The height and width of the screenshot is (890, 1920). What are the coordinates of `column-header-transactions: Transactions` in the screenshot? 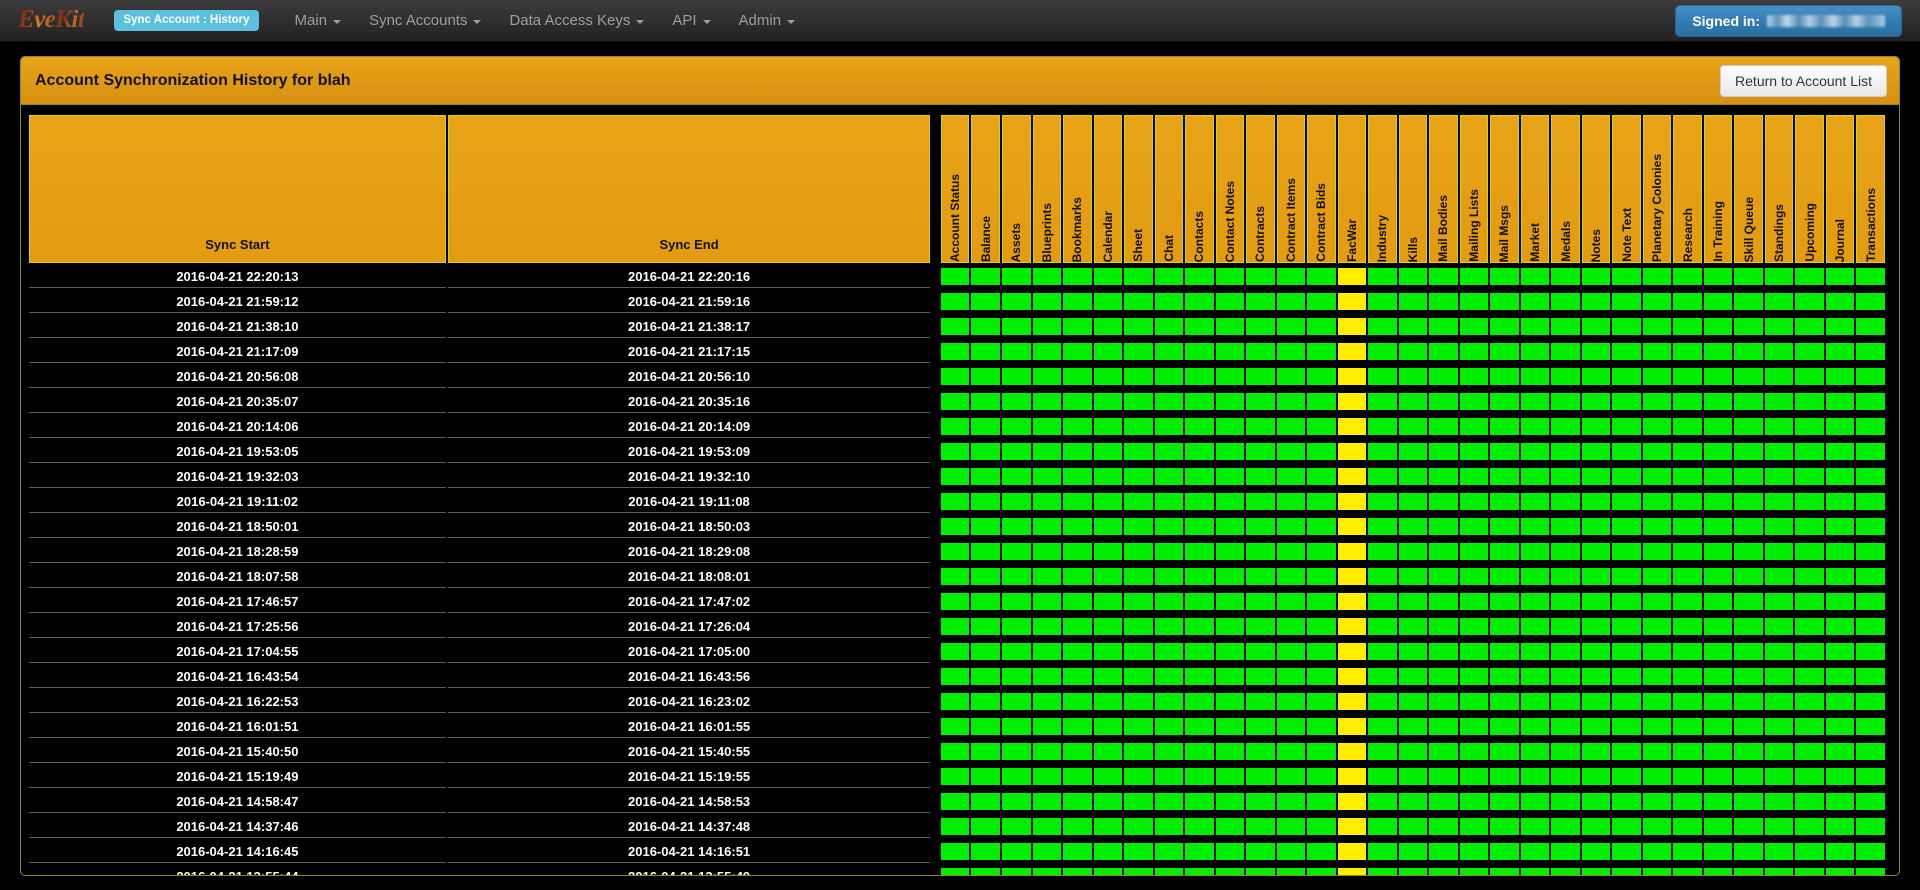 It's located at (1870, 189).